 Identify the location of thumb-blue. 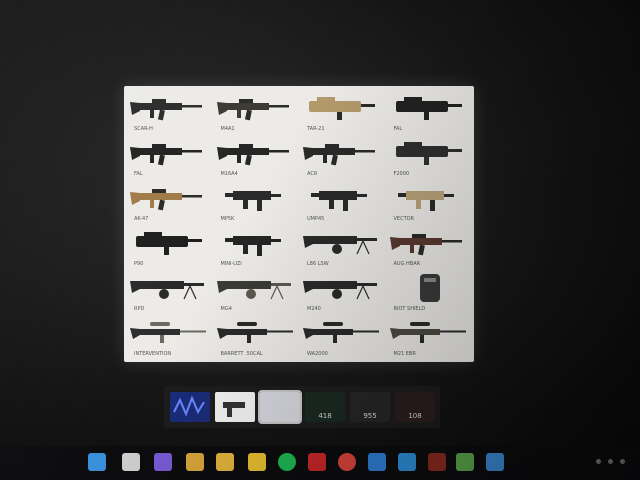
(190, 407).